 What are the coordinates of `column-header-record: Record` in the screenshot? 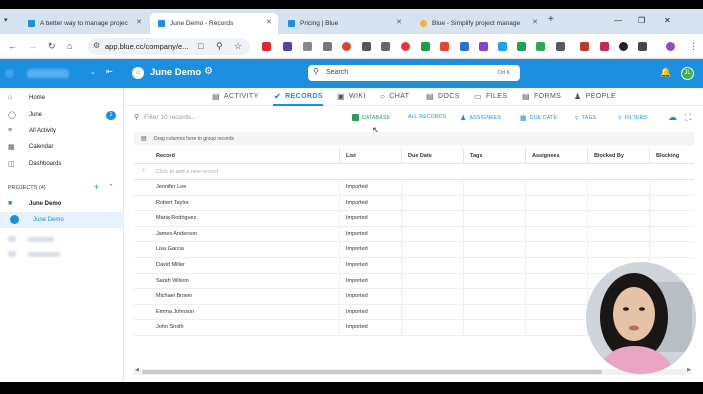 It's located at (237, 156).